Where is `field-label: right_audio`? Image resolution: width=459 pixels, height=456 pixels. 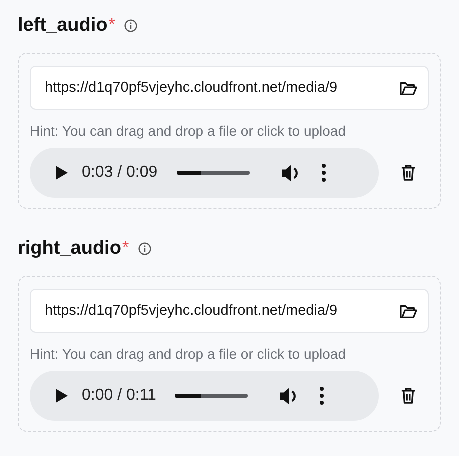 field-label: right_audio is located at coordinates (70, 249).